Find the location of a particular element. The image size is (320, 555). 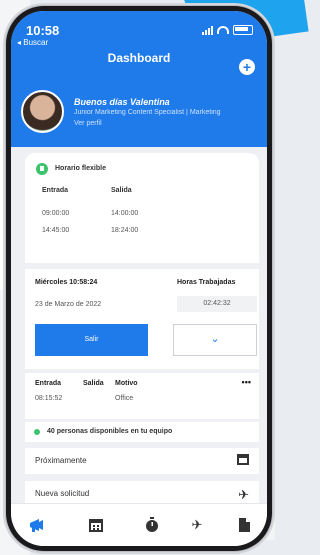

page-title: Dashboard is located at coordinates (139, 58).